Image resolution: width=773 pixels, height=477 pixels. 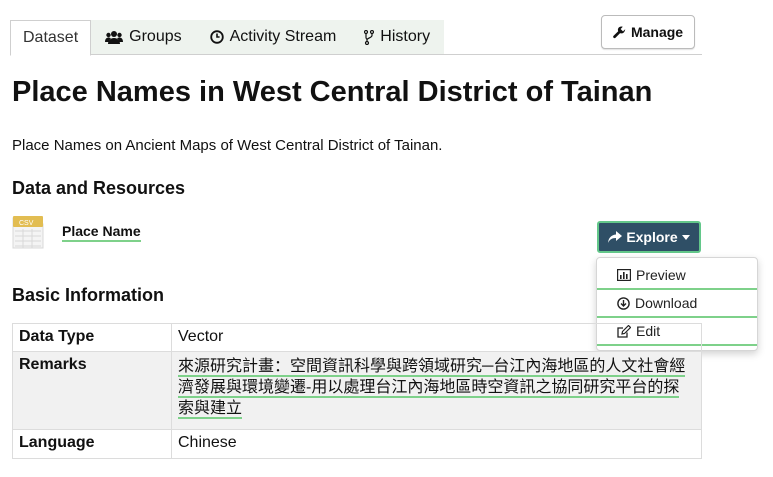 I want to click on tab-label: Dataset, so click(x=51, y=37).